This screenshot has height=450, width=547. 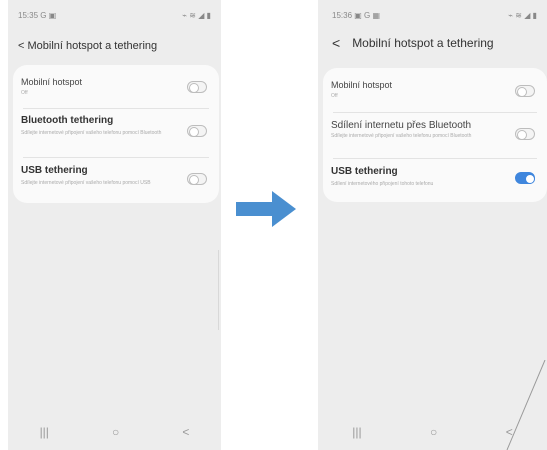 I want to click on toggle-switch-on, so click(x=525, y=178).